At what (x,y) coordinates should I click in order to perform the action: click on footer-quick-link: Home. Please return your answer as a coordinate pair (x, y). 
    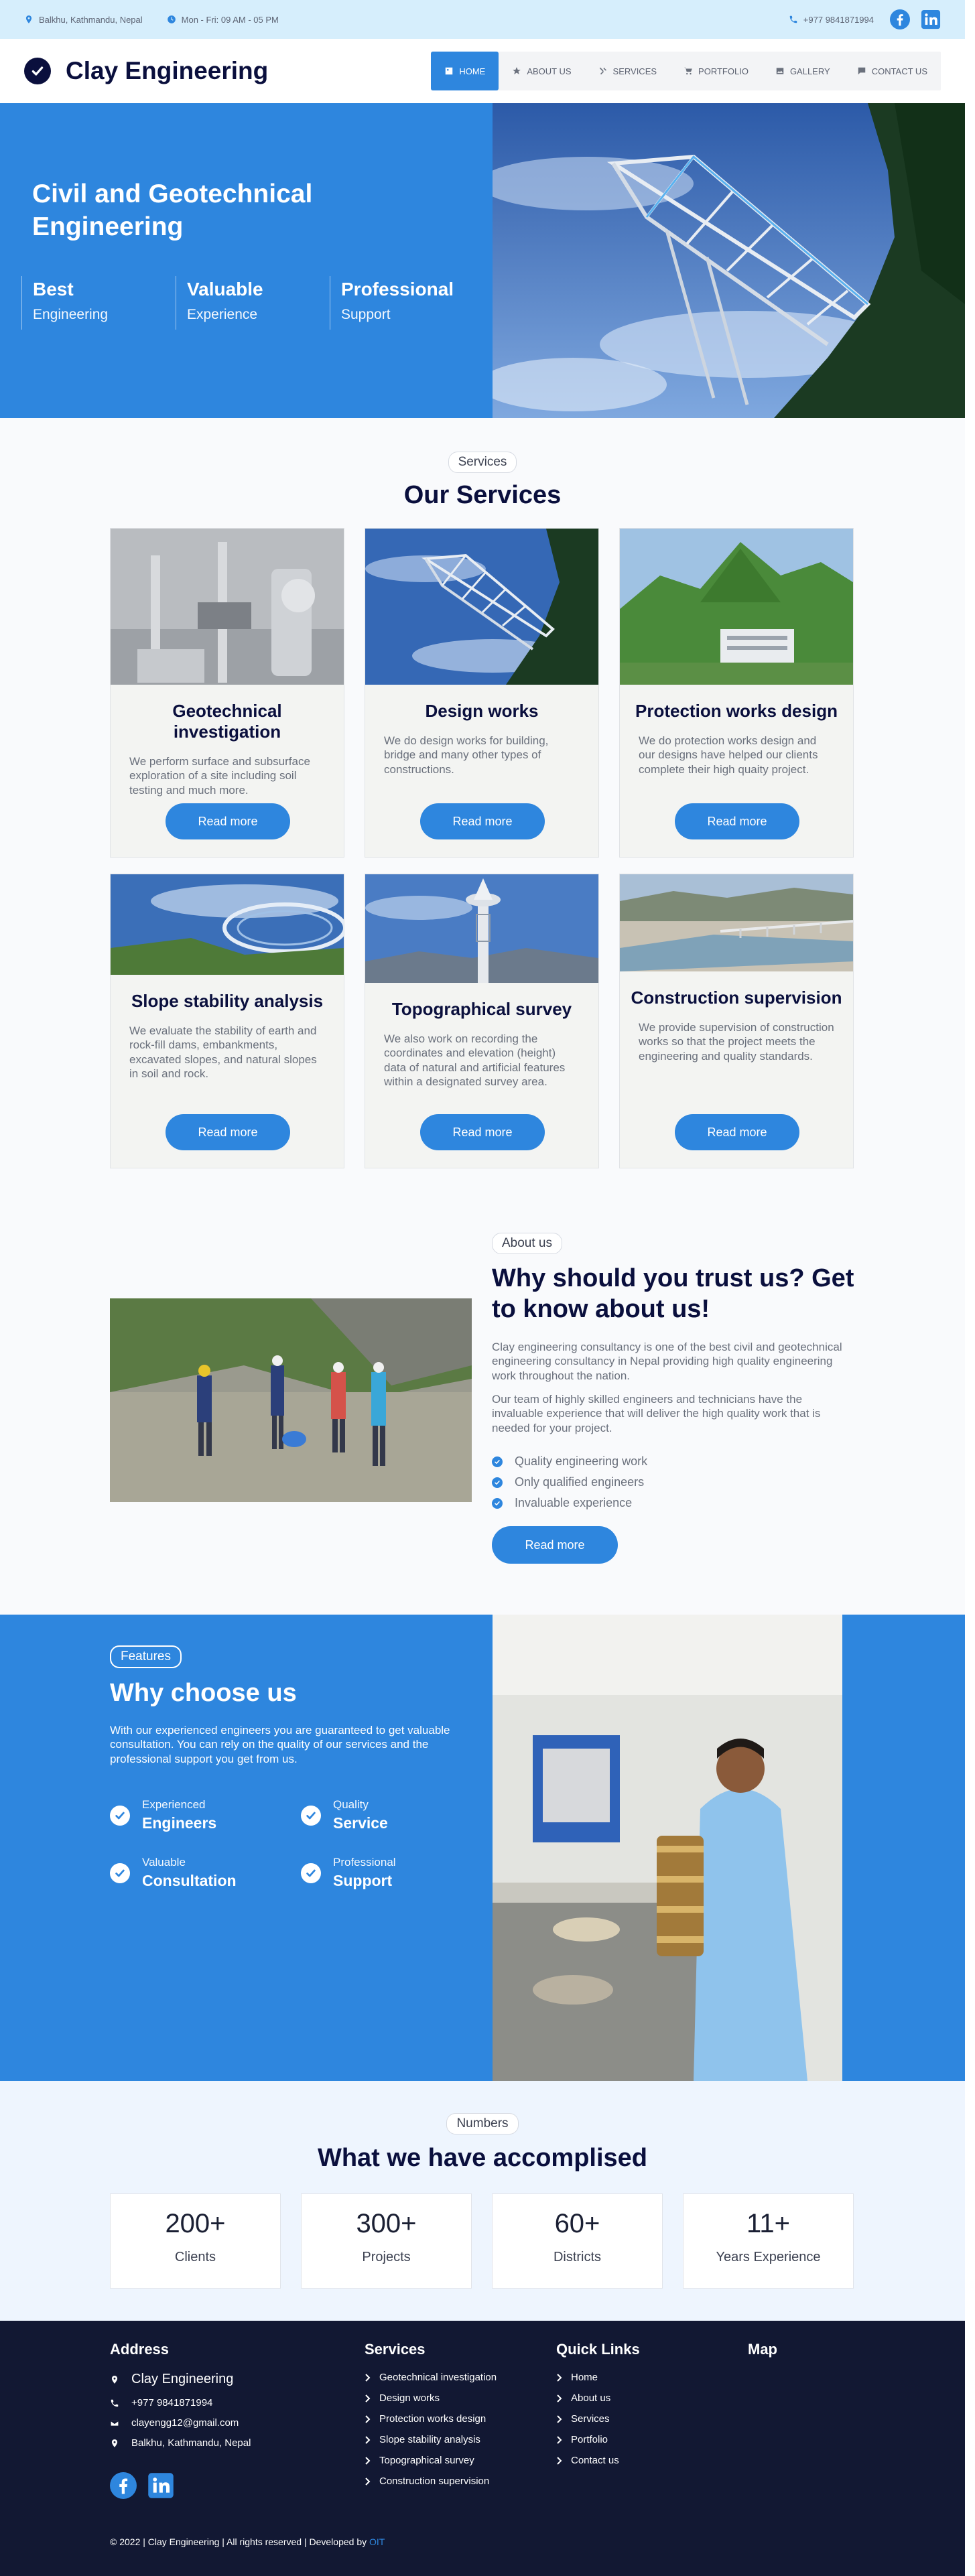
    Looking at the image, I should click on (577, 2377).